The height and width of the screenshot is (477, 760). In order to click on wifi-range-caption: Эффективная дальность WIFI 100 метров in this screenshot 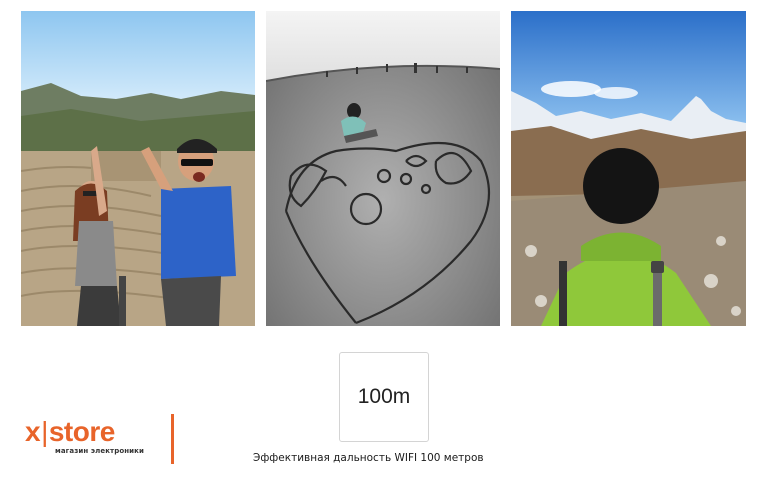, I will do `click(368, 458)`.